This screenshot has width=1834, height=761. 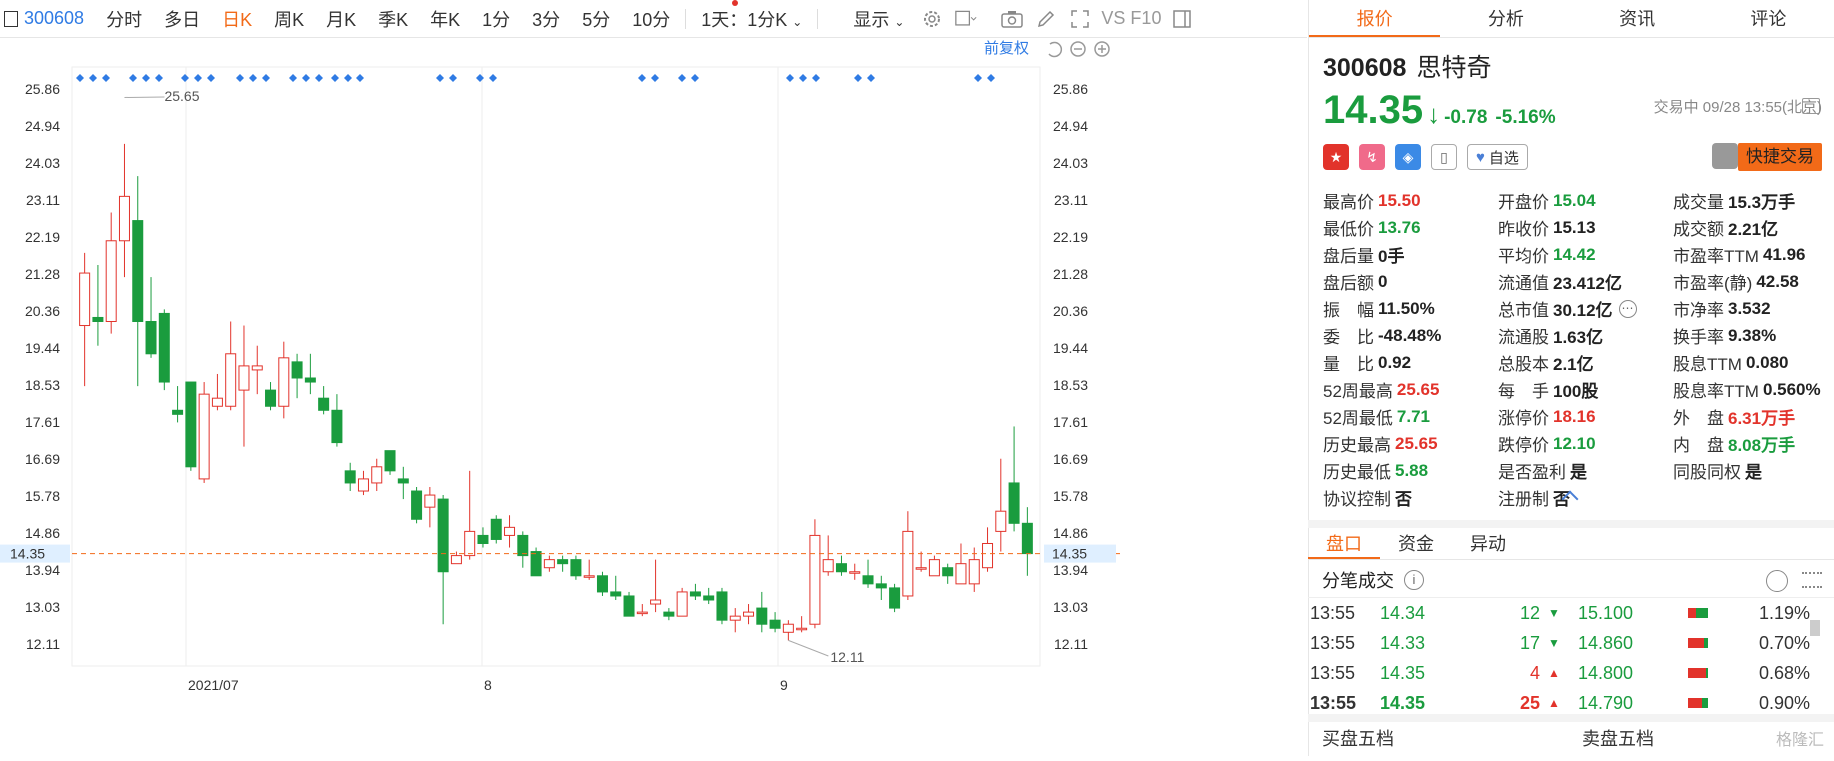 I want to click on tab-panel-0: 盘口, so click(x=1344, y=543).